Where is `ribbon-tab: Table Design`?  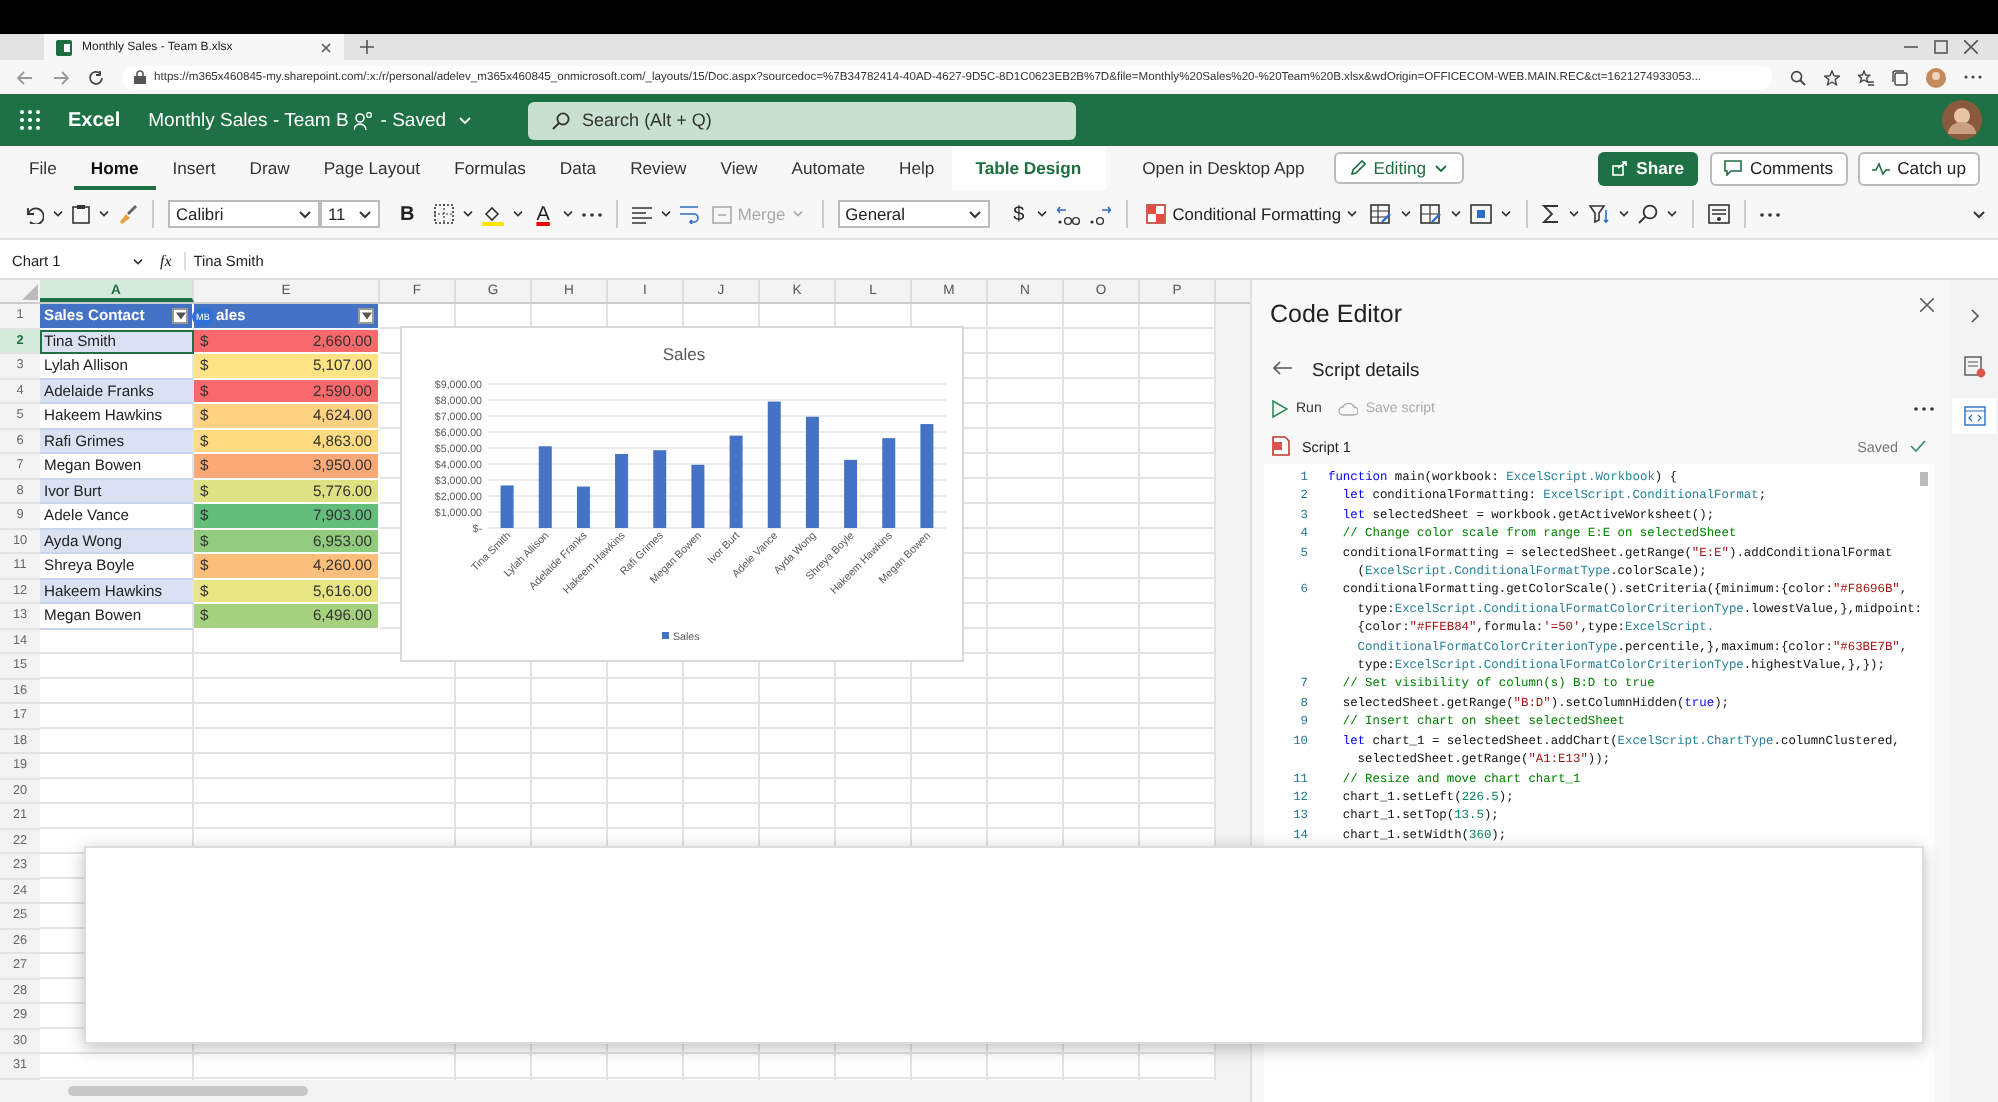 ribbon-tab: Table Design is located at coordinates (1028, 168).